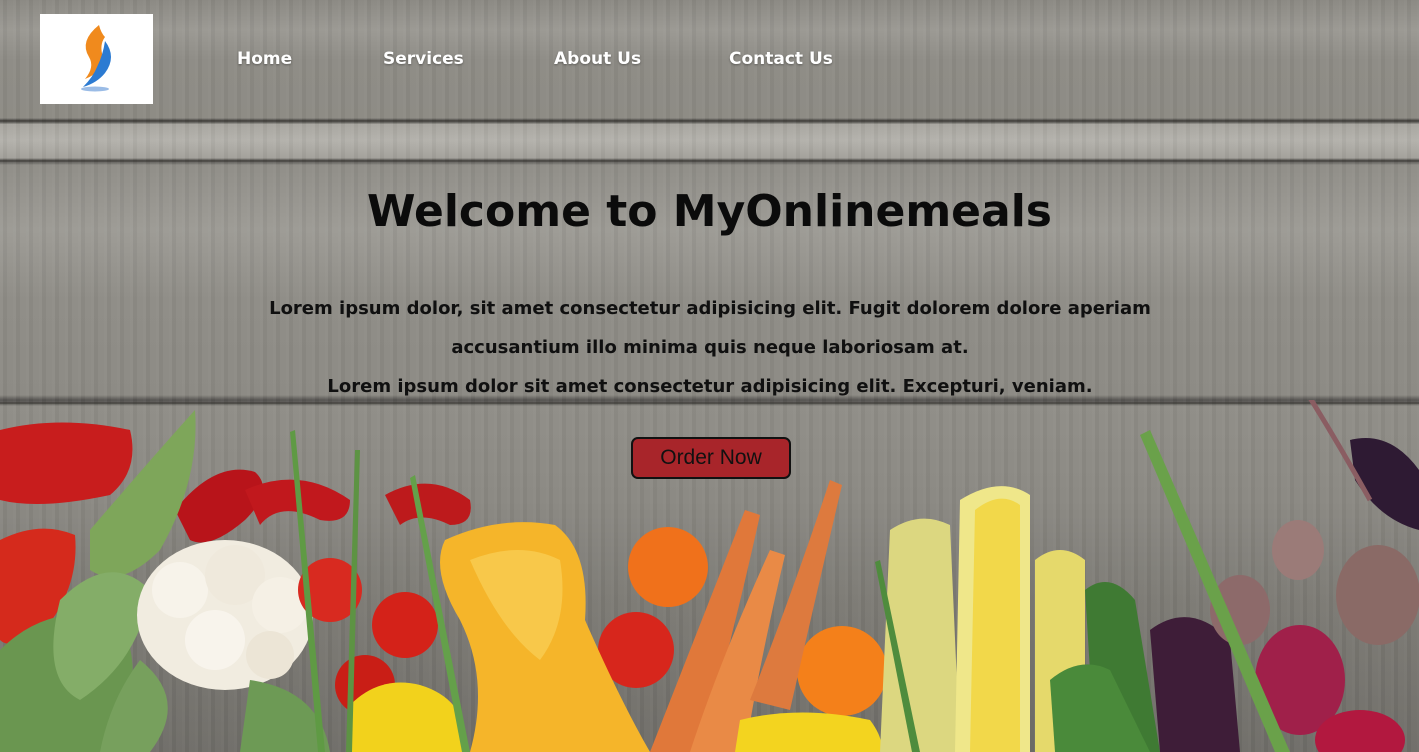 The height and width of the screenshot is (752, 1419). I want to click on logo, so click(96, 59).